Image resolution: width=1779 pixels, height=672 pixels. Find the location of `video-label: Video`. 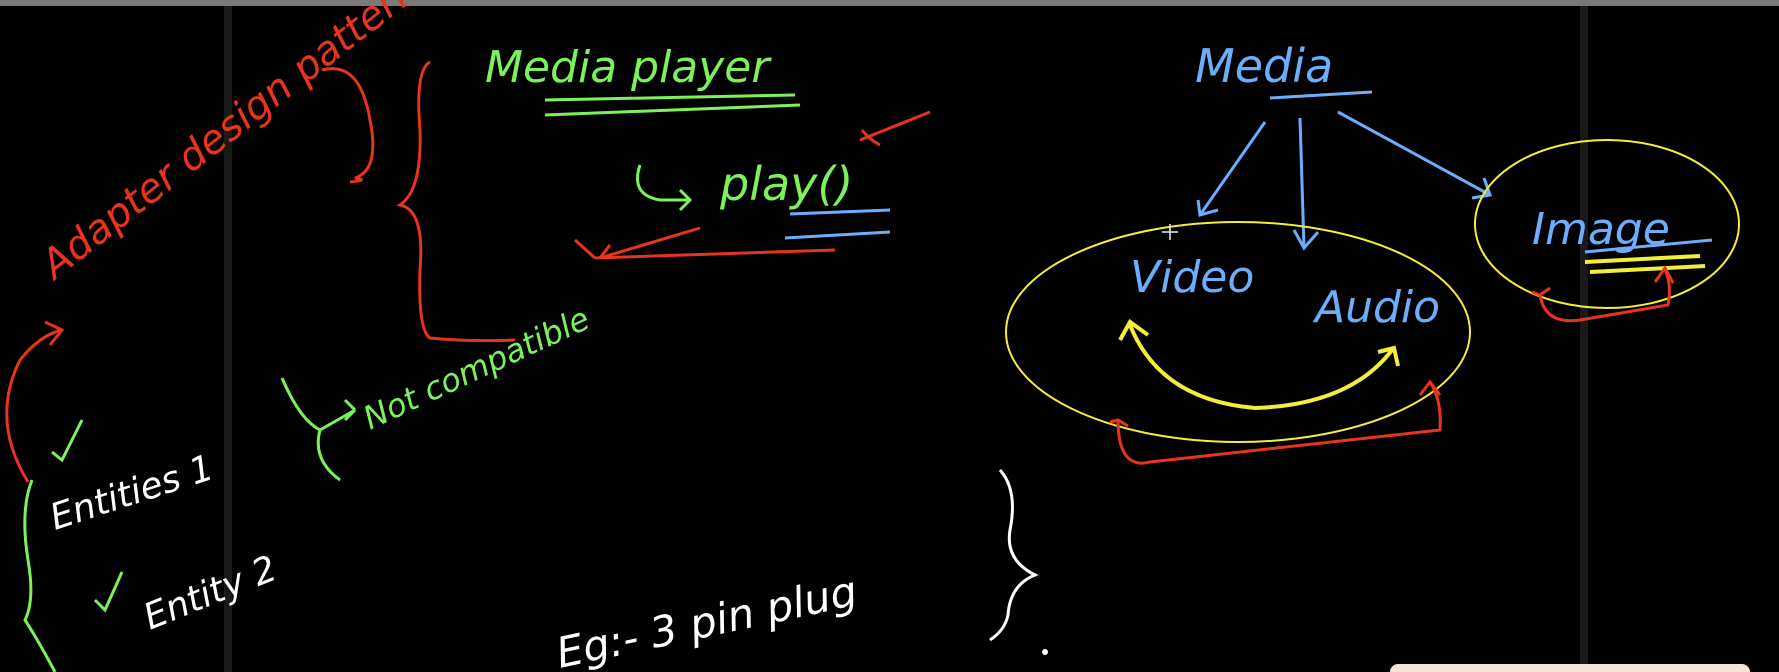

video-label: Video is located at coordinates (1192, 277).